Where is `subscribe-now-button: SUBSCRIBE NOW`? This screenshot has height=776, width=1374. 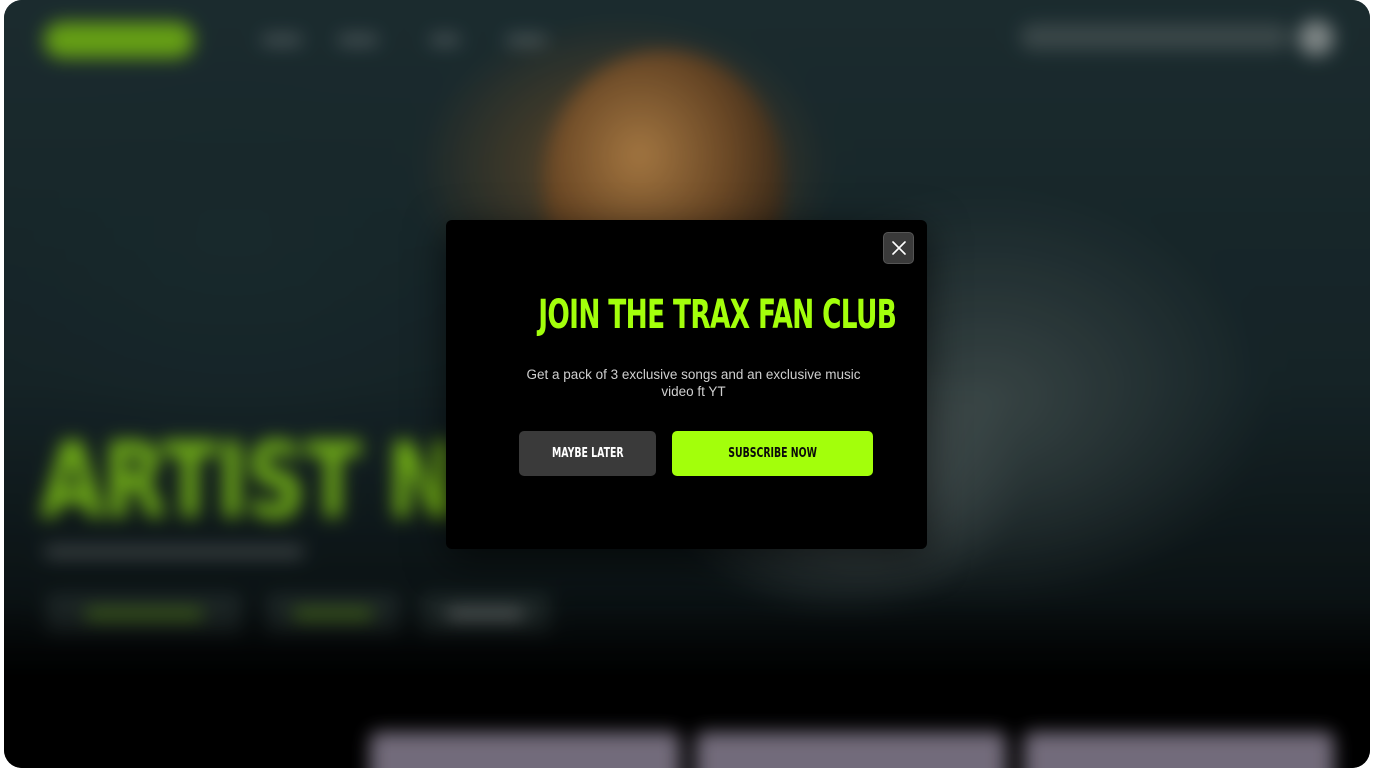 subscribe-now-button: SUBSCRIBE NOW is located at coordinates (772, 453).